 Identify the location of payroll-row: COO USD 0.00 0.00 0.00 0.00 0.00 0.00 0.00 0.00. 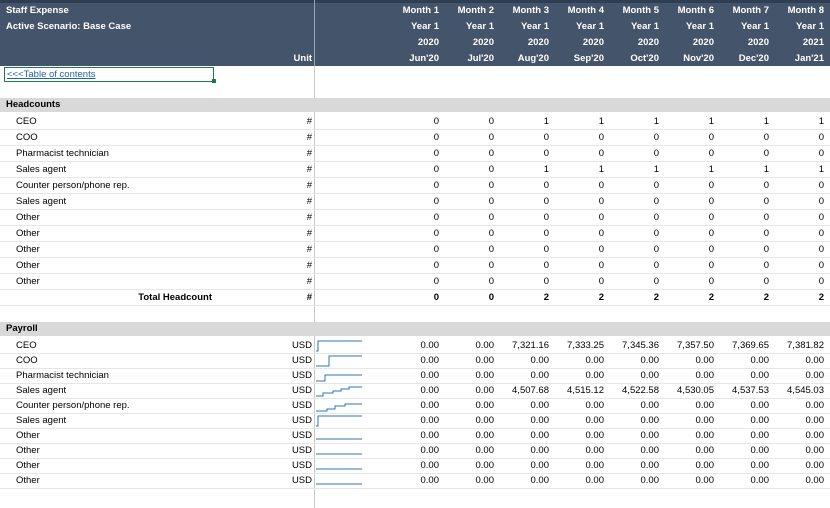
(415, 361).